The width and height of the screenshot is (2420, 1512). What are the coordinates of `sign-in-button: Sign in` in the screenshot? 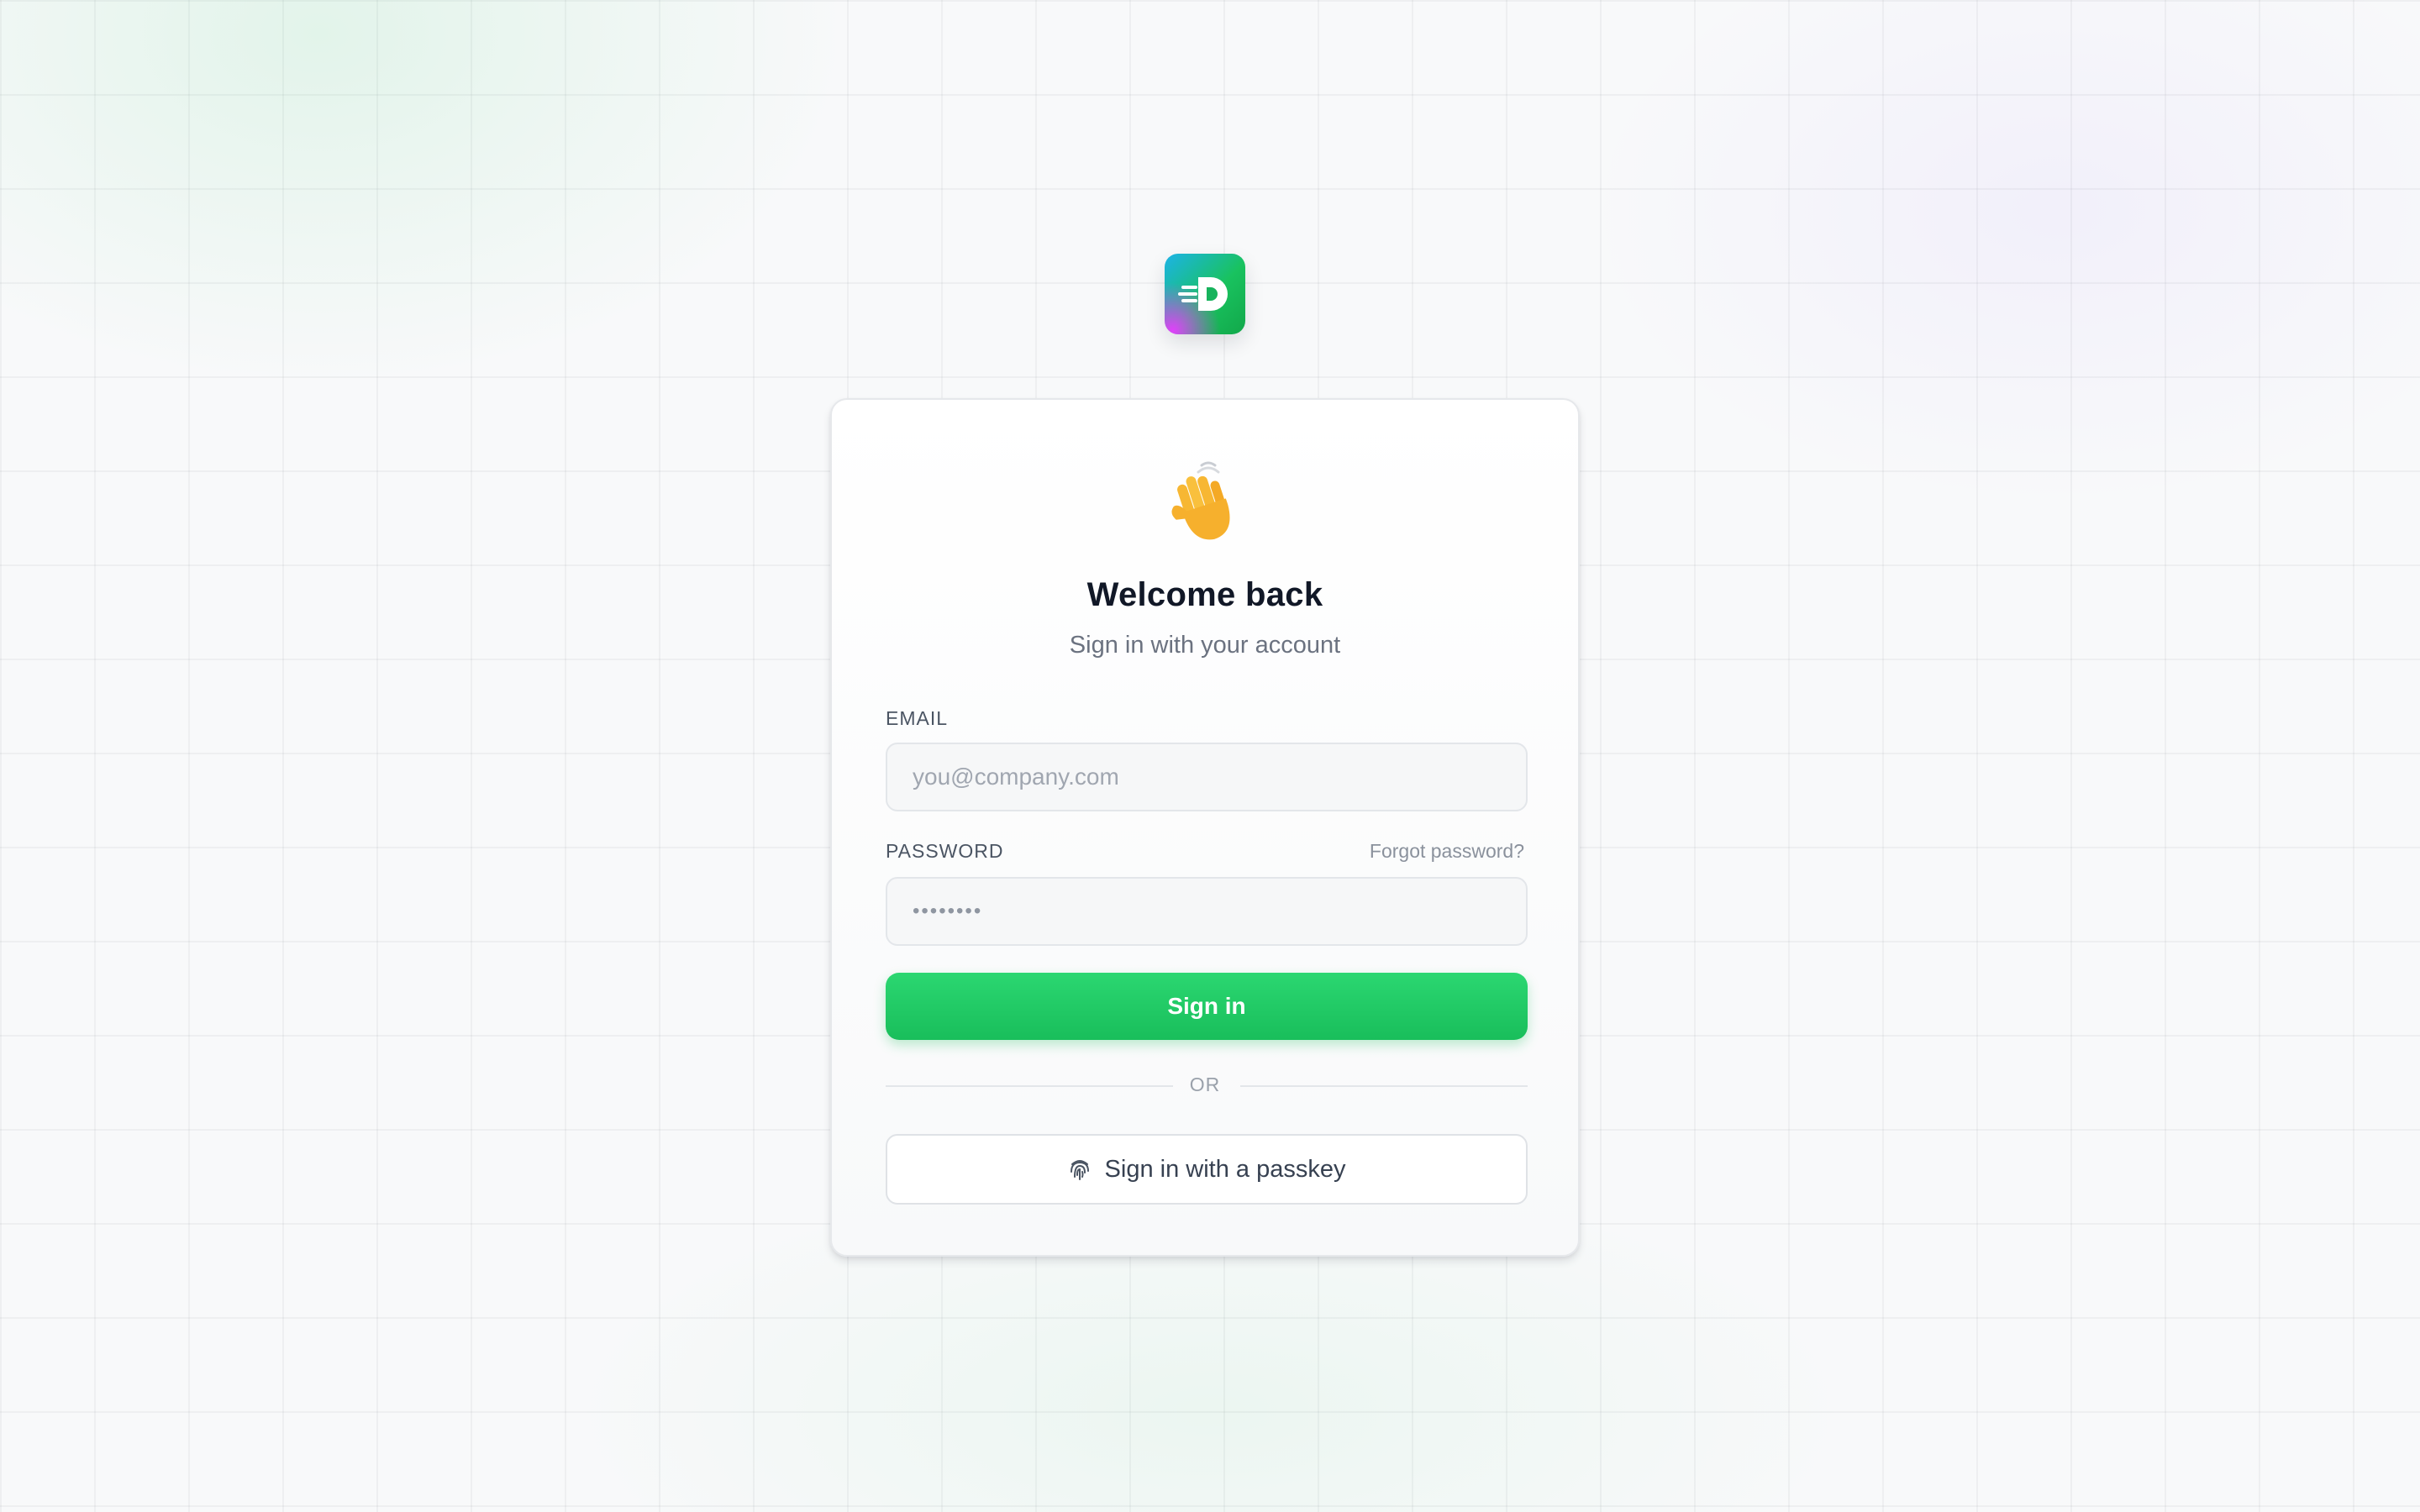 It's located at (1207, 1006).